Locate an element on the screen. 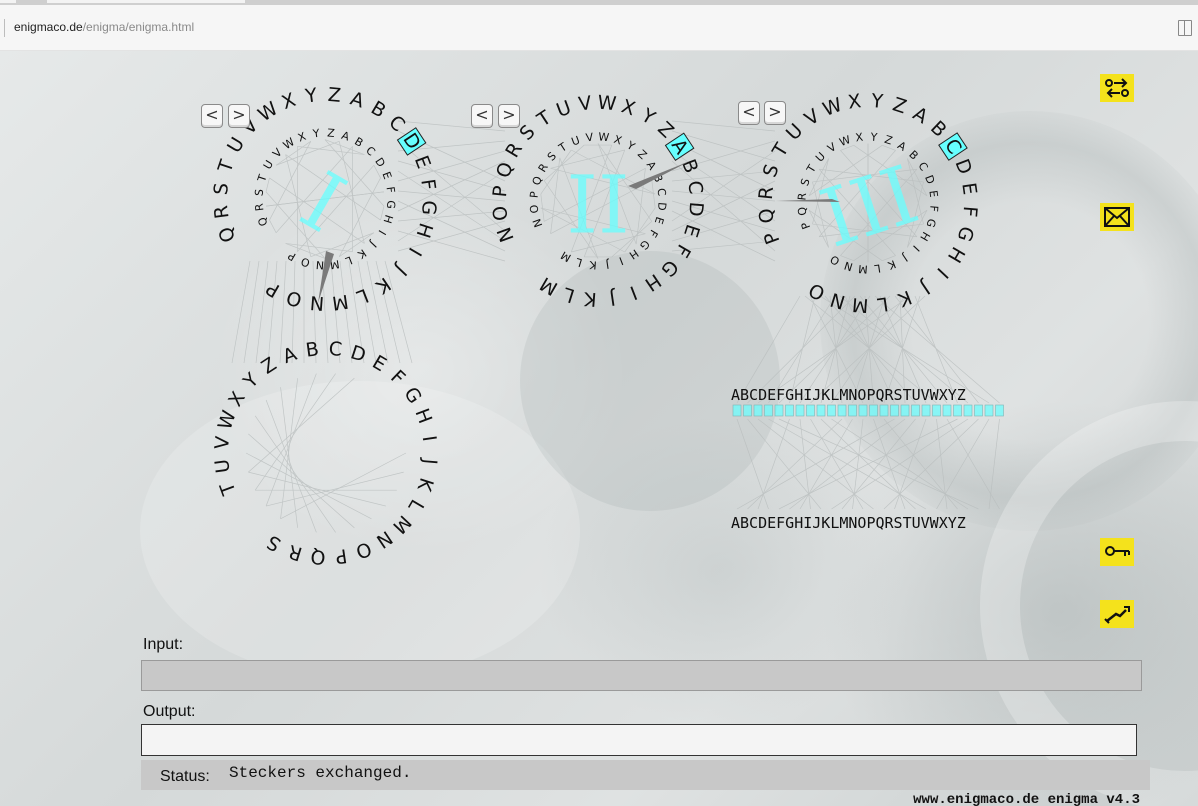  rotor-wire is located at coordinates (273, 226).